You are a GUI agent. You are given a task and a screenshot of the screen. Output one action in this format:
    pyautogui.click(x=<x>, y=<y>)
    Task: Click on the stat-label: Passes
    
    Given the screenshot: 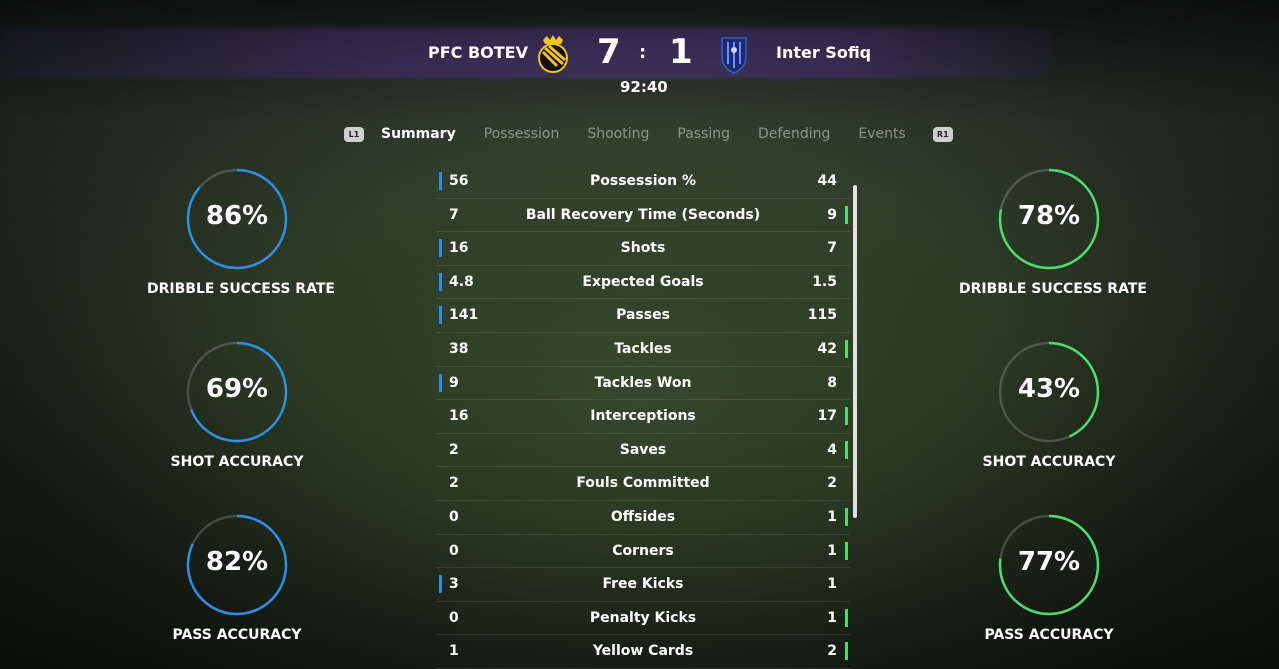 What is the action you would take?
    pyautogui.click(x=643, y=315)
    